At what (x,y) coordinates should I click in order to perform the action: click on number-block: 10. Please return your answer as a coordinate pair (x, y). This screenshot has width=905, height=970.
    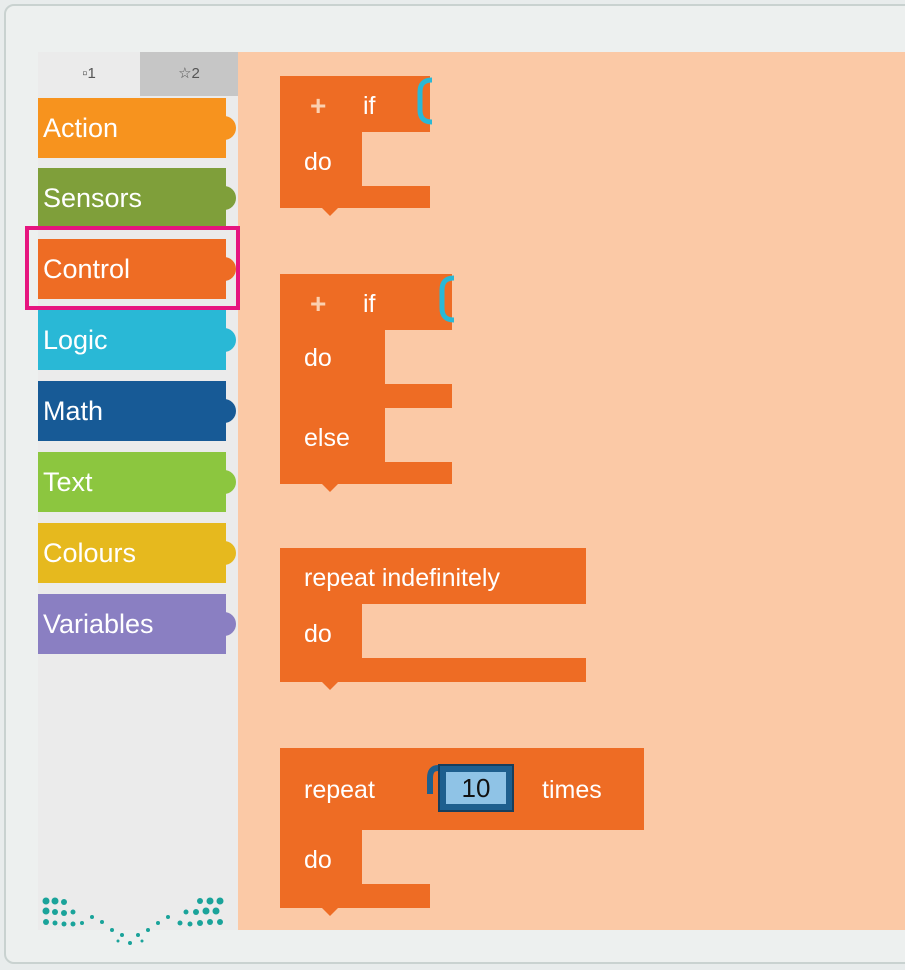
    Looking at the image, I should click on (476, 788).